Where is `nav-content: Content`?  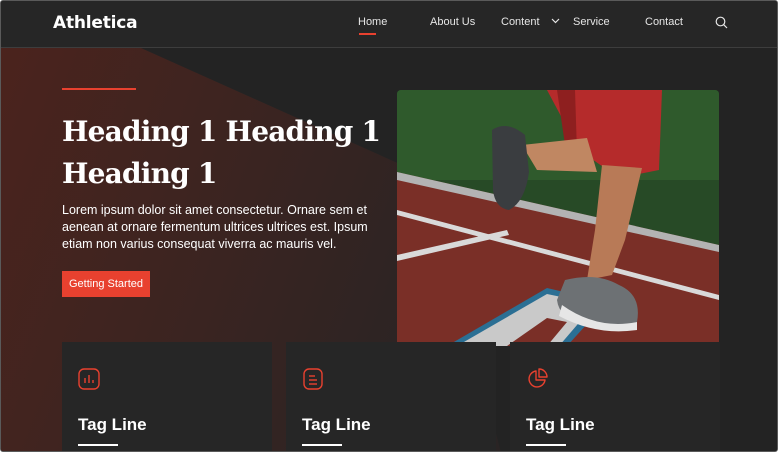
nav-content: Content is located at coordinates (520, 22).